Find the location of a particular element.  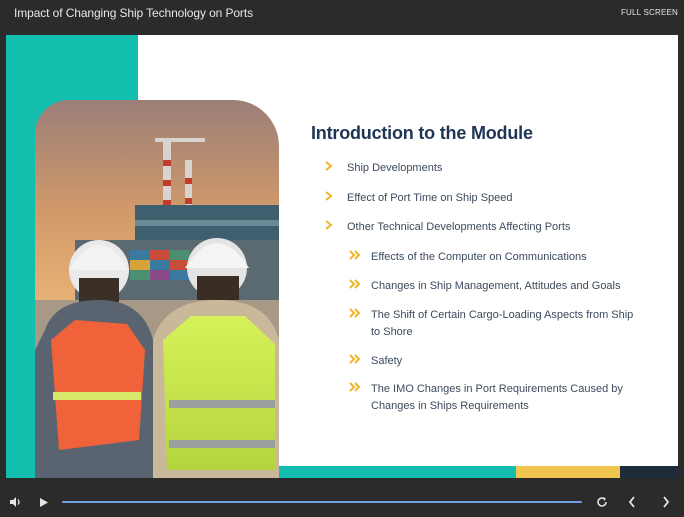

topic-item: Effect of Port Time on Ship Speed is located at coordinates (419, 198).